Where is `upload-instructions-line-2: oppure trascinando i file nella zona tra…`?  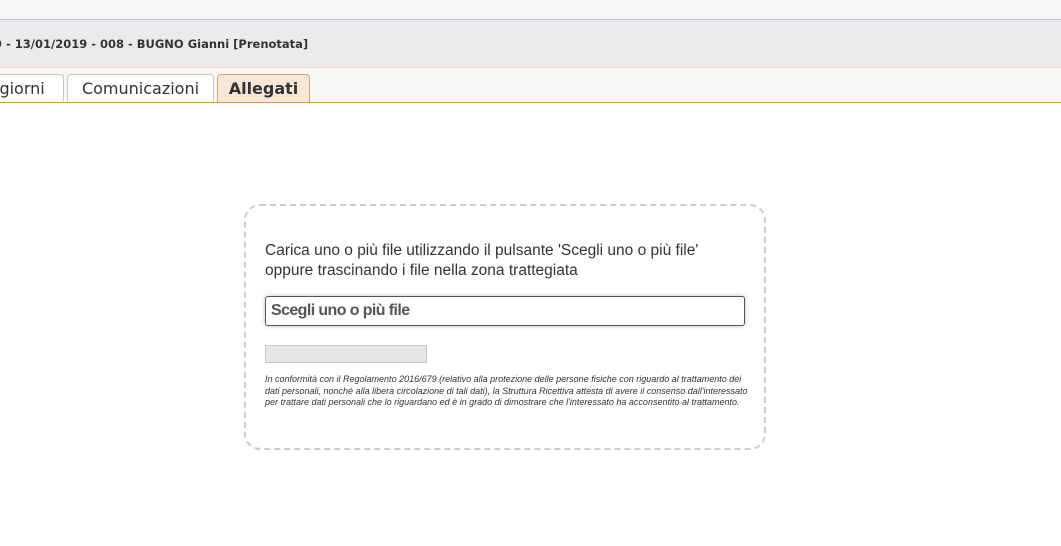
upload-instructions-line-2: oppure trascinando i file nella zona tra… is located at coordinates (421, 270).